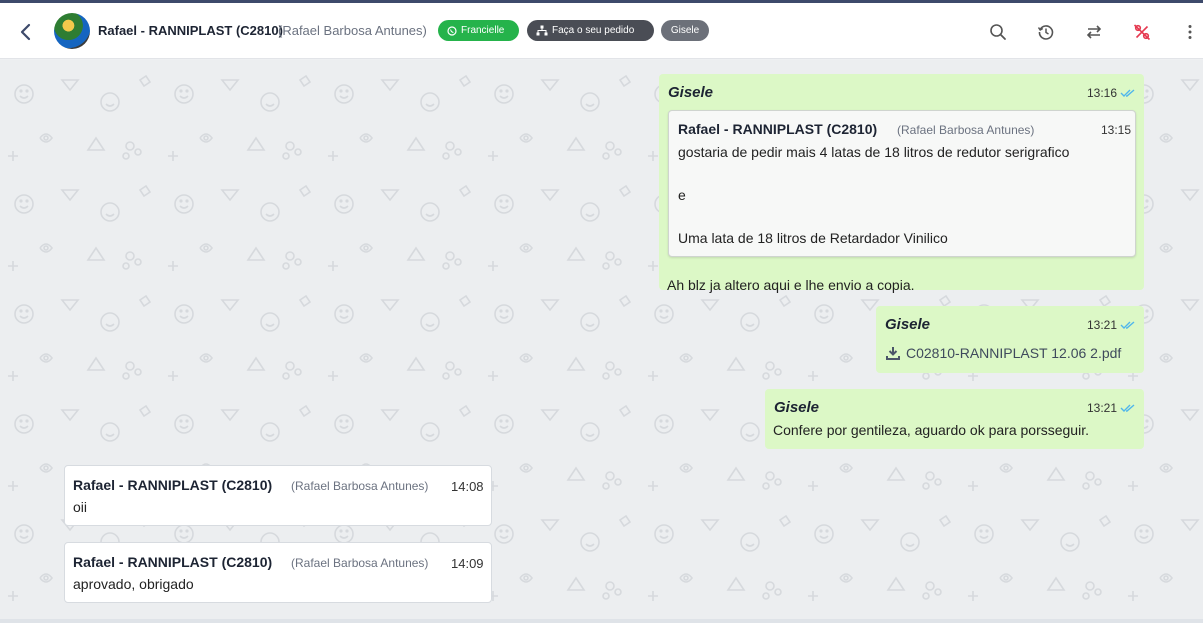 This screenshot has height=623, width=1203. I want to click on attachment-filename: C02810-RANNIPLAST 12.06 2.pdf, so click(1014, 353).